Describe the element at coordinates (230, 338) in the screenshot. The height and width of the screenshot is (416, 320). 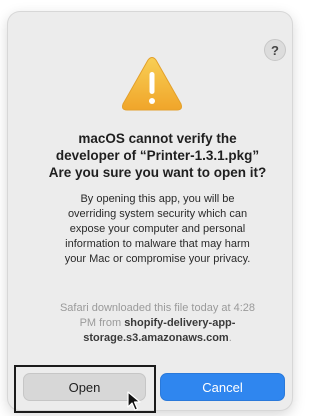
I see `source-suffix: .` at that location.